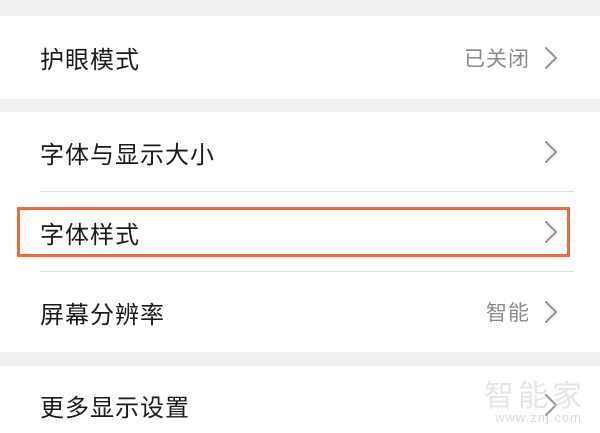 This screenshot has height=433, width=600. I want to click on watermark-logo: 智能家 www.znj.com, so click(535, 398).